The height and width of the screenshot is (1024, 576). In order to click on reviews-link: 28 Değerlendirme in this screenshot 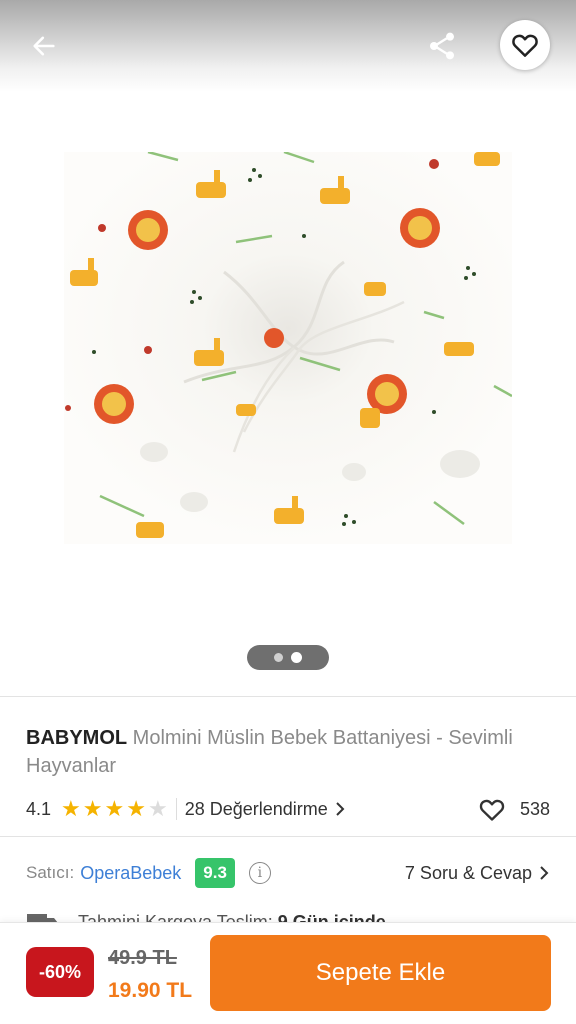, I will do `click(265, 809)`.